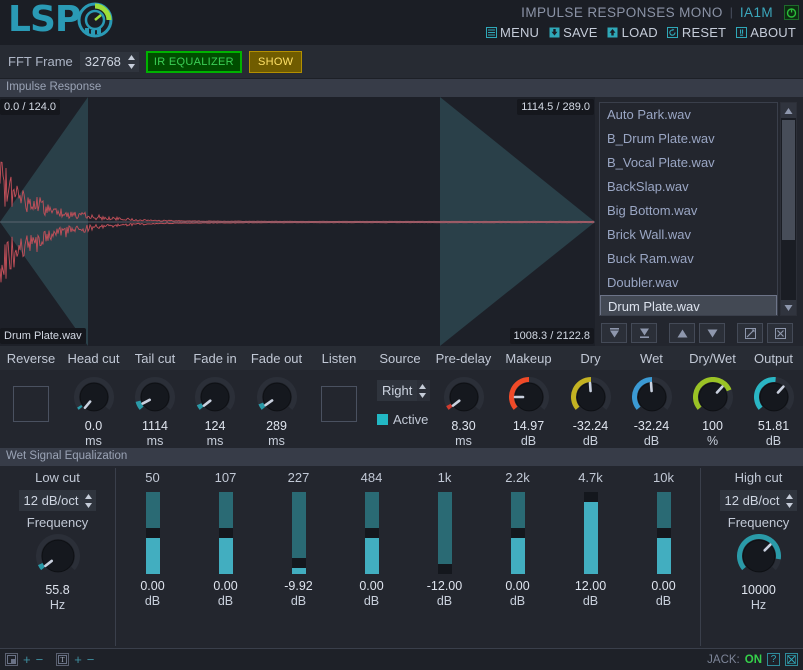 This screenshot has width=803, height=670. Describe the element at coordinates (155, 358) in the screenshot. I see `tab-tail-cut: Tail cut` at that location.